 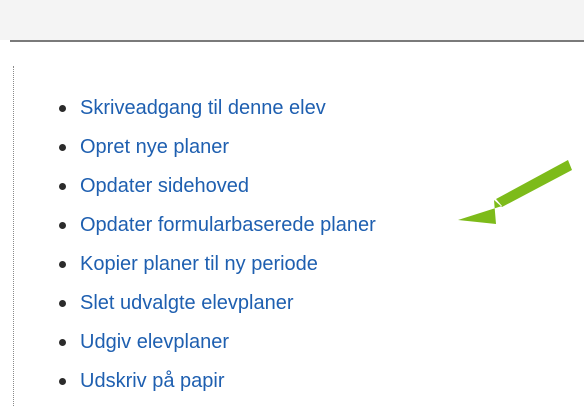 What do you see at coordinates (164, 186) in the screenshot?
I see `update-header-link: Opdater sidehoved` at bounding box center [164, 186].